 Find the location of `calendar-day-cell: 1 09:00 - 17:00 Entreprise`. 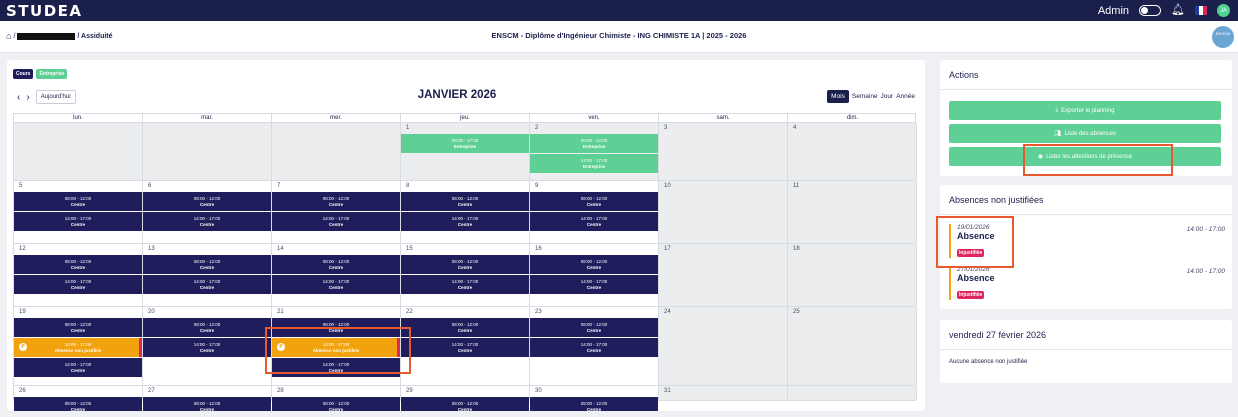

calendar-day-cell: 1 09:00 - 17:00 Entreprise is located at coordinates (465, 151).